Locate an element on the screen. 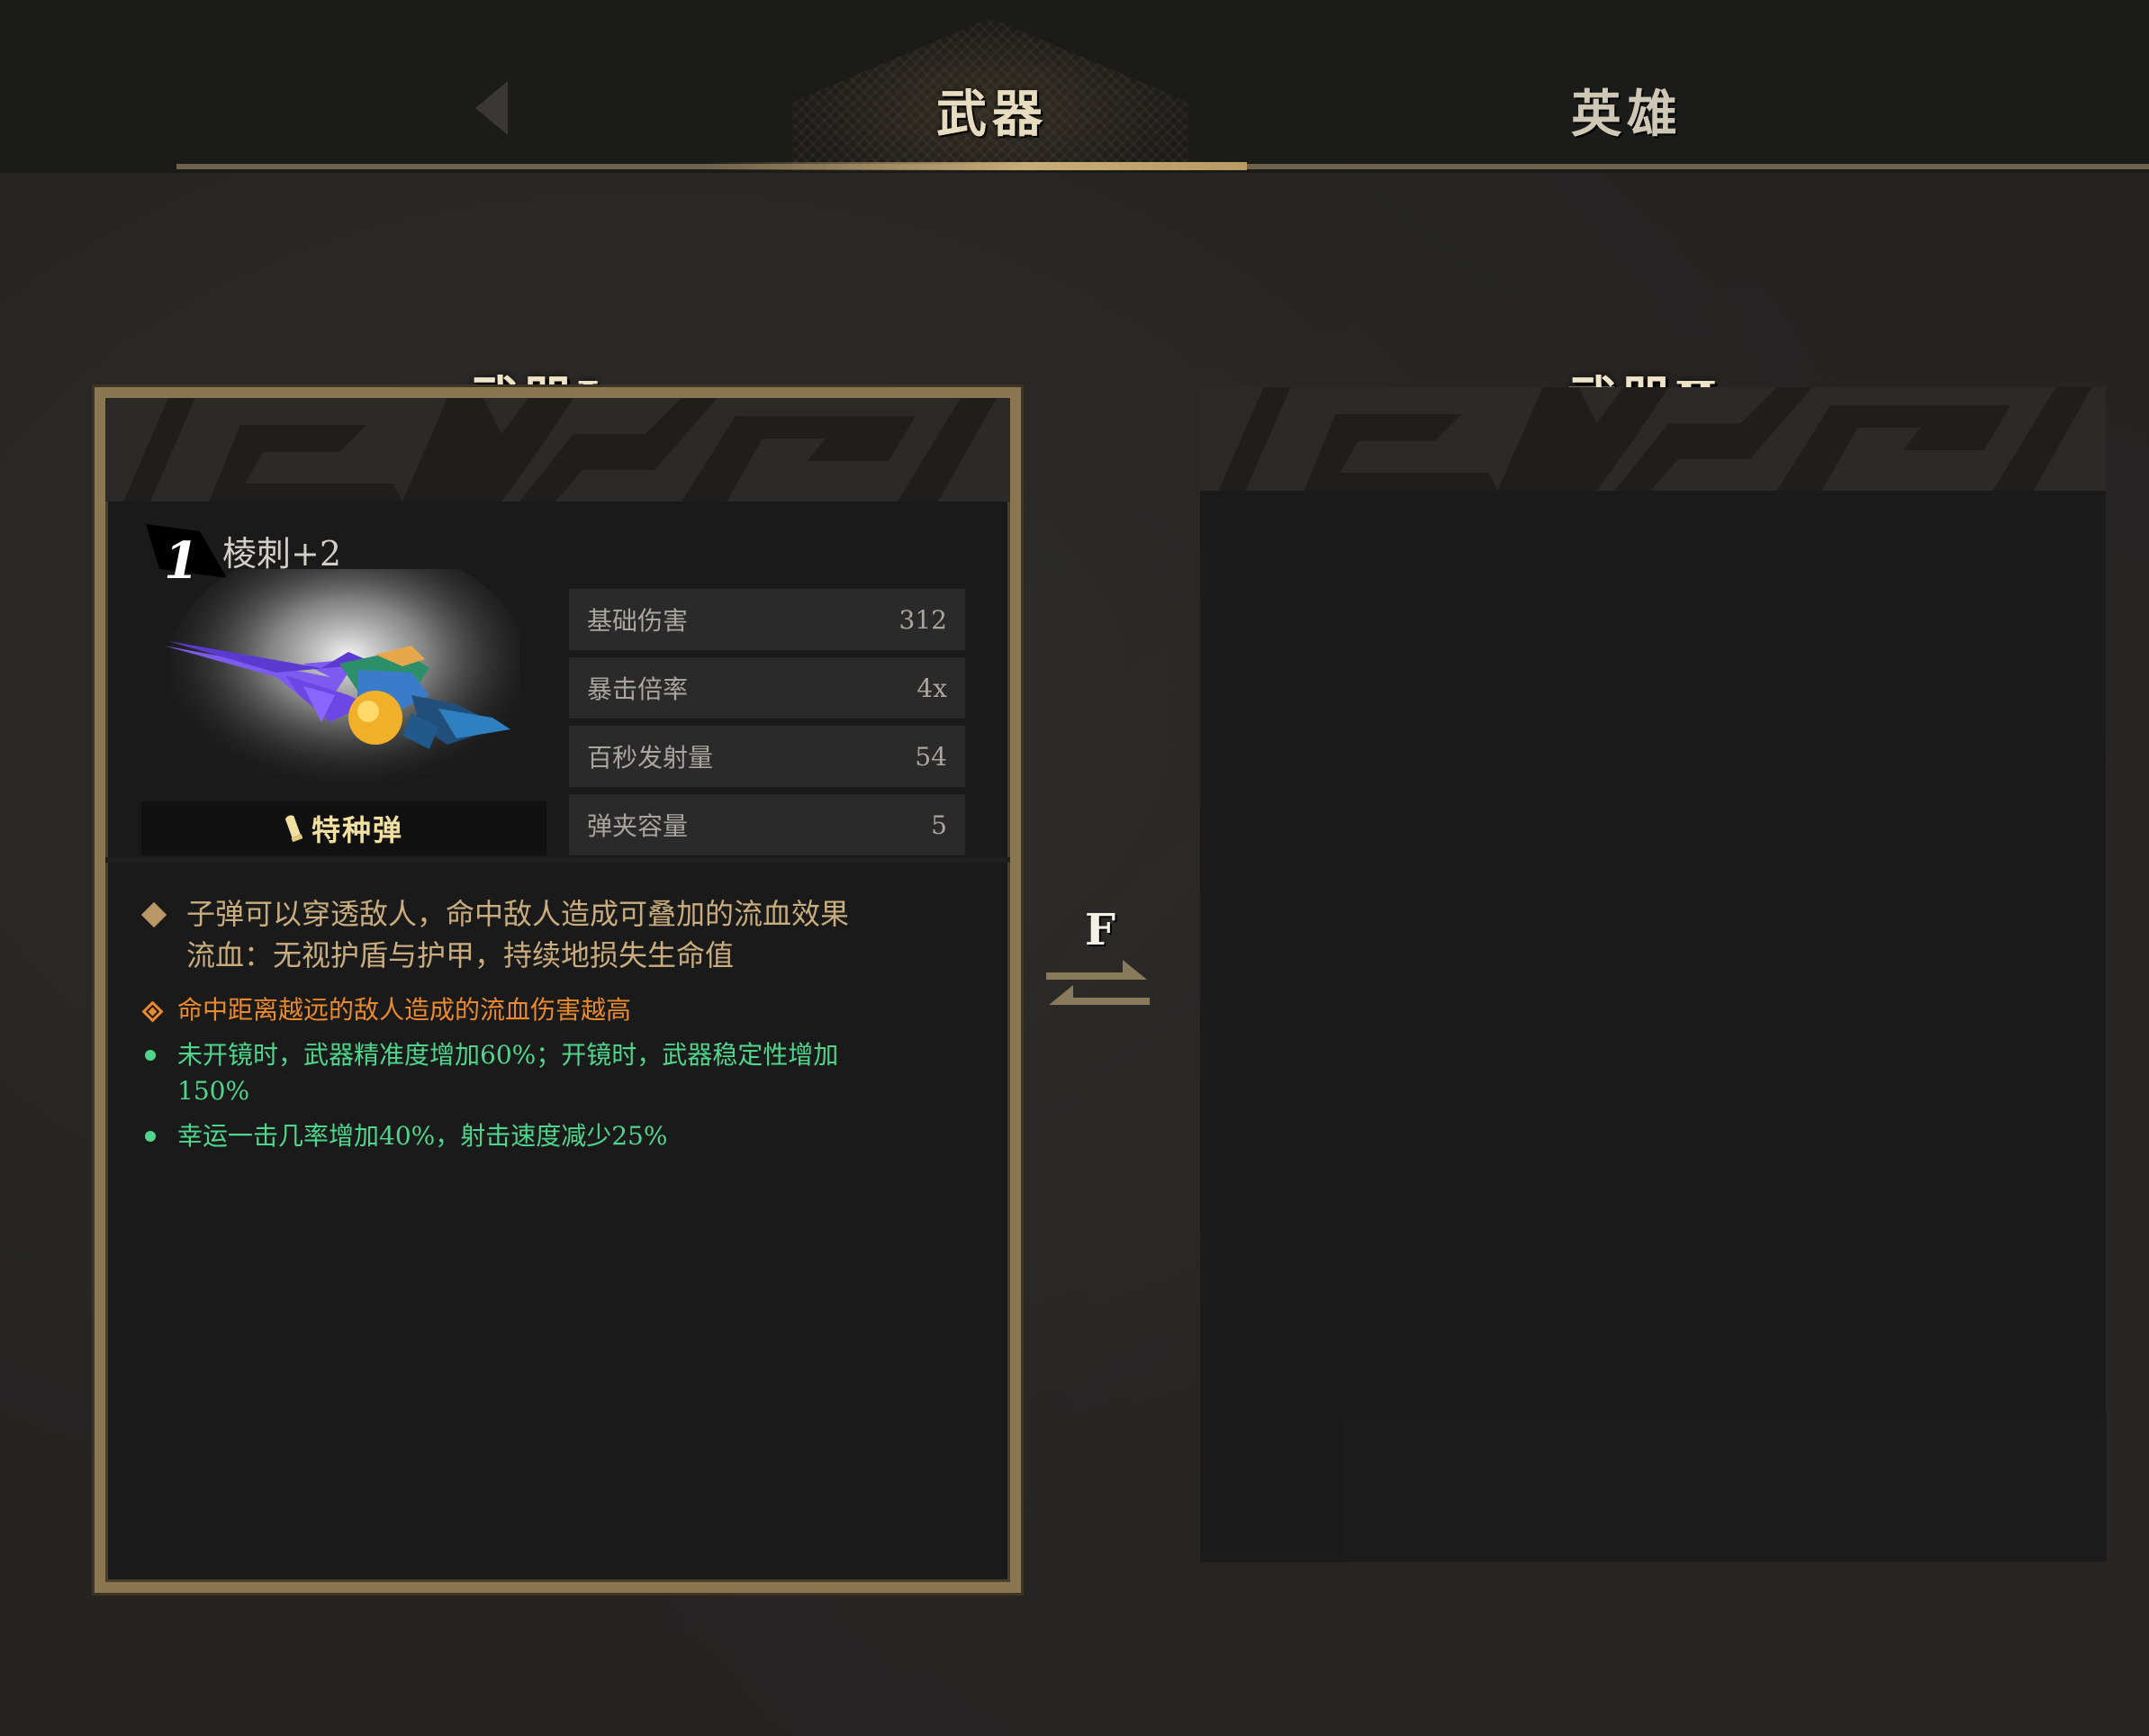 The image size is (2149, 1736). stat-label: 基础伤害 is located at coordinates (638, 621).